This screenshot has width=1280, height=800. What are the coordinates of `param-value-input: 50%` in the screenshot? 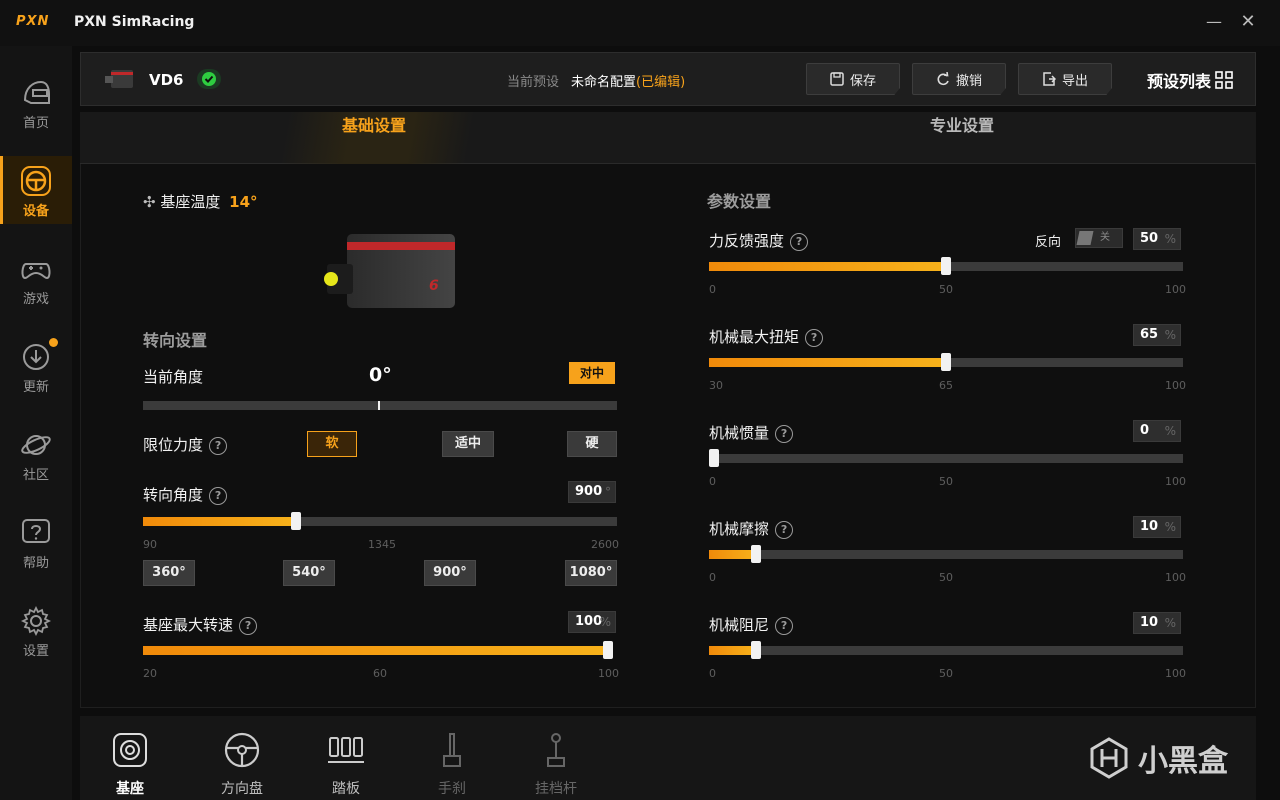 It's located at (1157, 239).